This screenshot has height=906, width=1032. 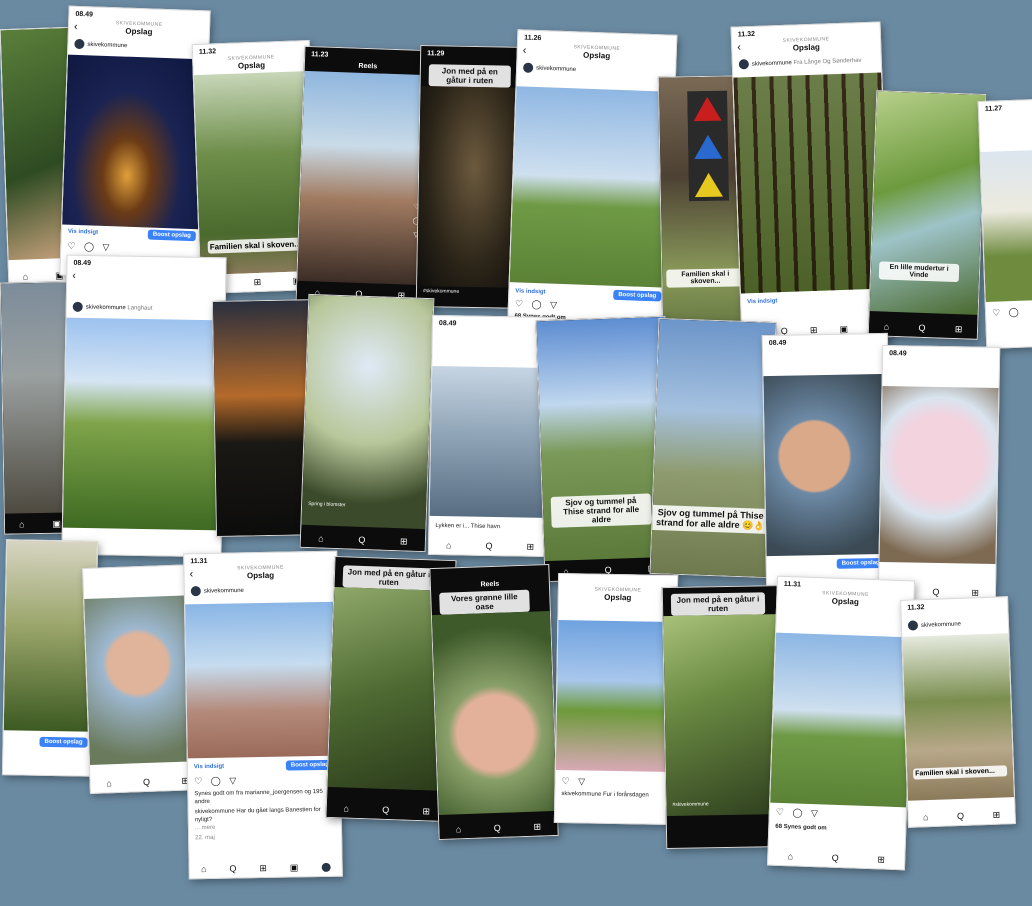 I want to click on post-card-dog-meadow: 08.49 ‹ skivekommune Langhaut, so click(x=144, y=406).